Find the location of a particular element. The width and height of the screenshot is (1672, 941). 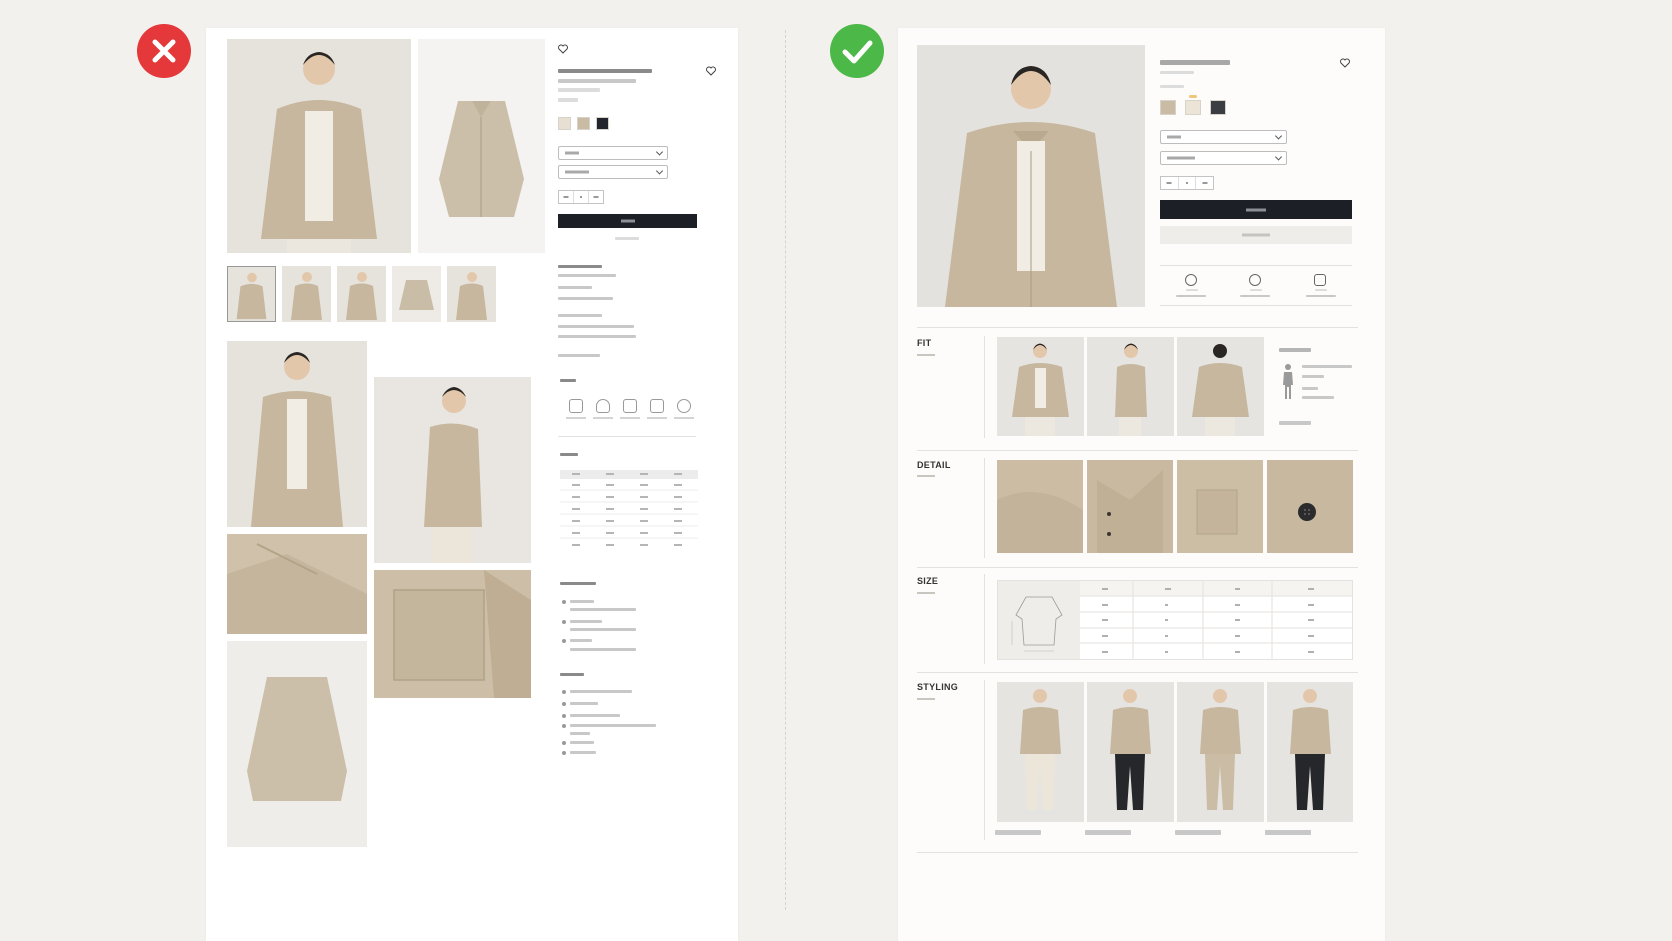

shipping-icon is located at coordinates (1191, 280).